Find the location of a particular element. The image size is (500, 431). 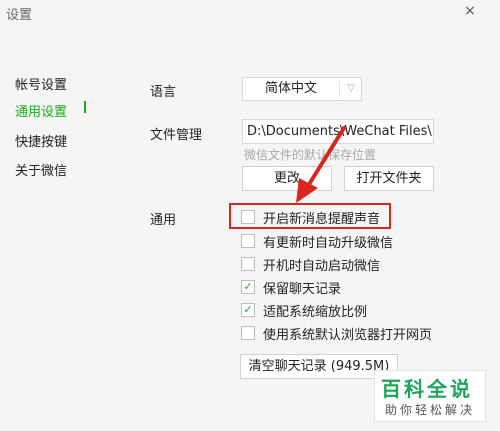

active-indicator is located at coordinates (85, 107).